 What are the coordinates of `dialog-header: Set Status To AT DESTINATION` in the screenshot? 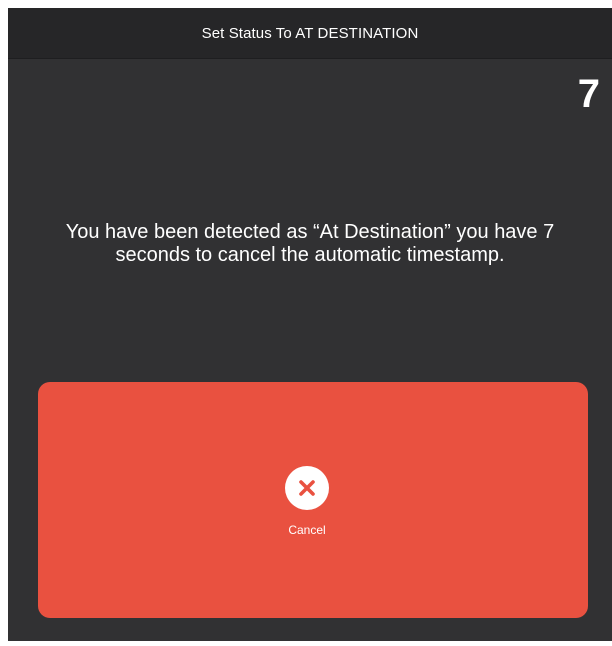 It's located at (310, 33).